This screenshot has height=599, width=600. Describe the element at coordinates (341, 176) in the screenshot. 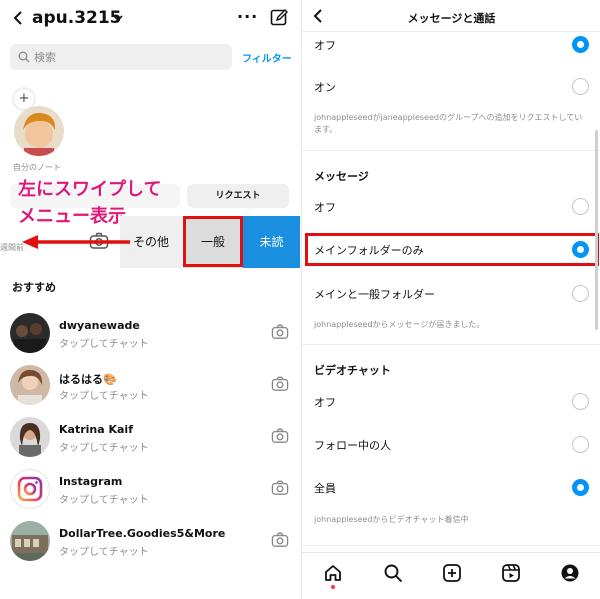

I see `messages-heading: メッセージ` at that location.